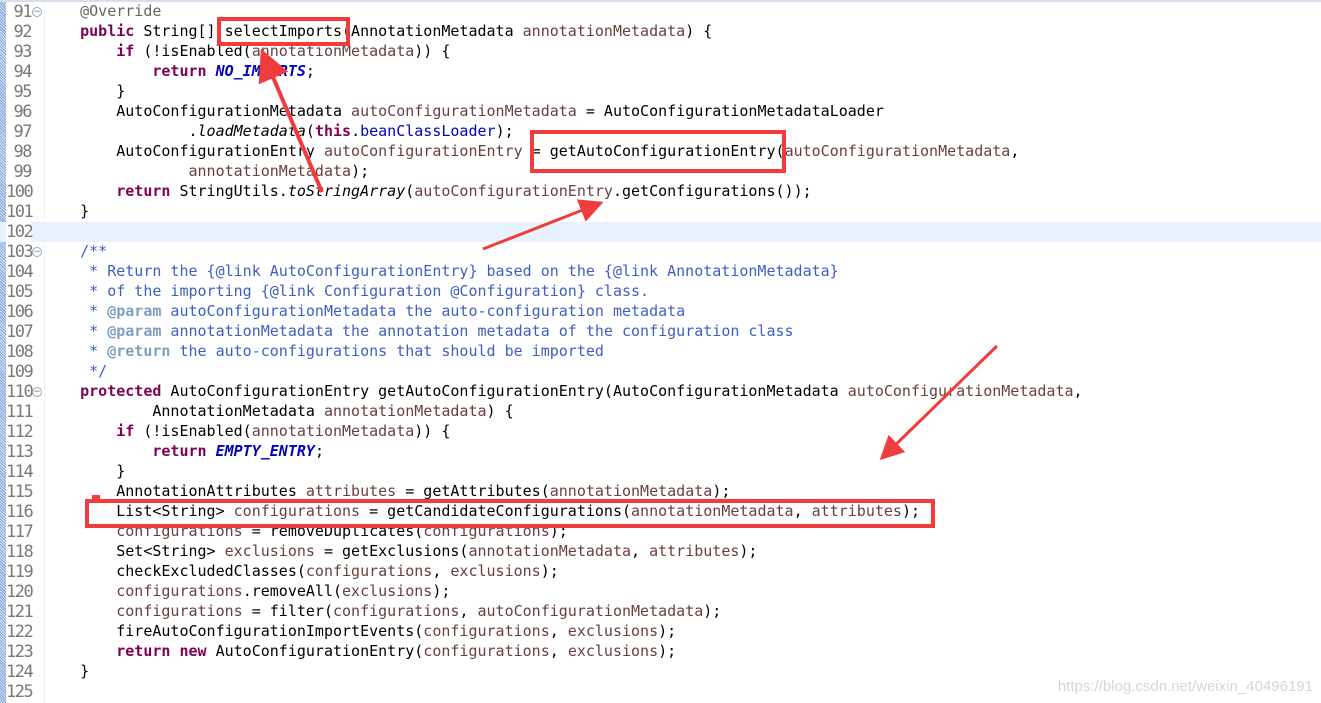 This screenshot has width=1321, height=703. I want to click on marker-square, so click(96, 498).